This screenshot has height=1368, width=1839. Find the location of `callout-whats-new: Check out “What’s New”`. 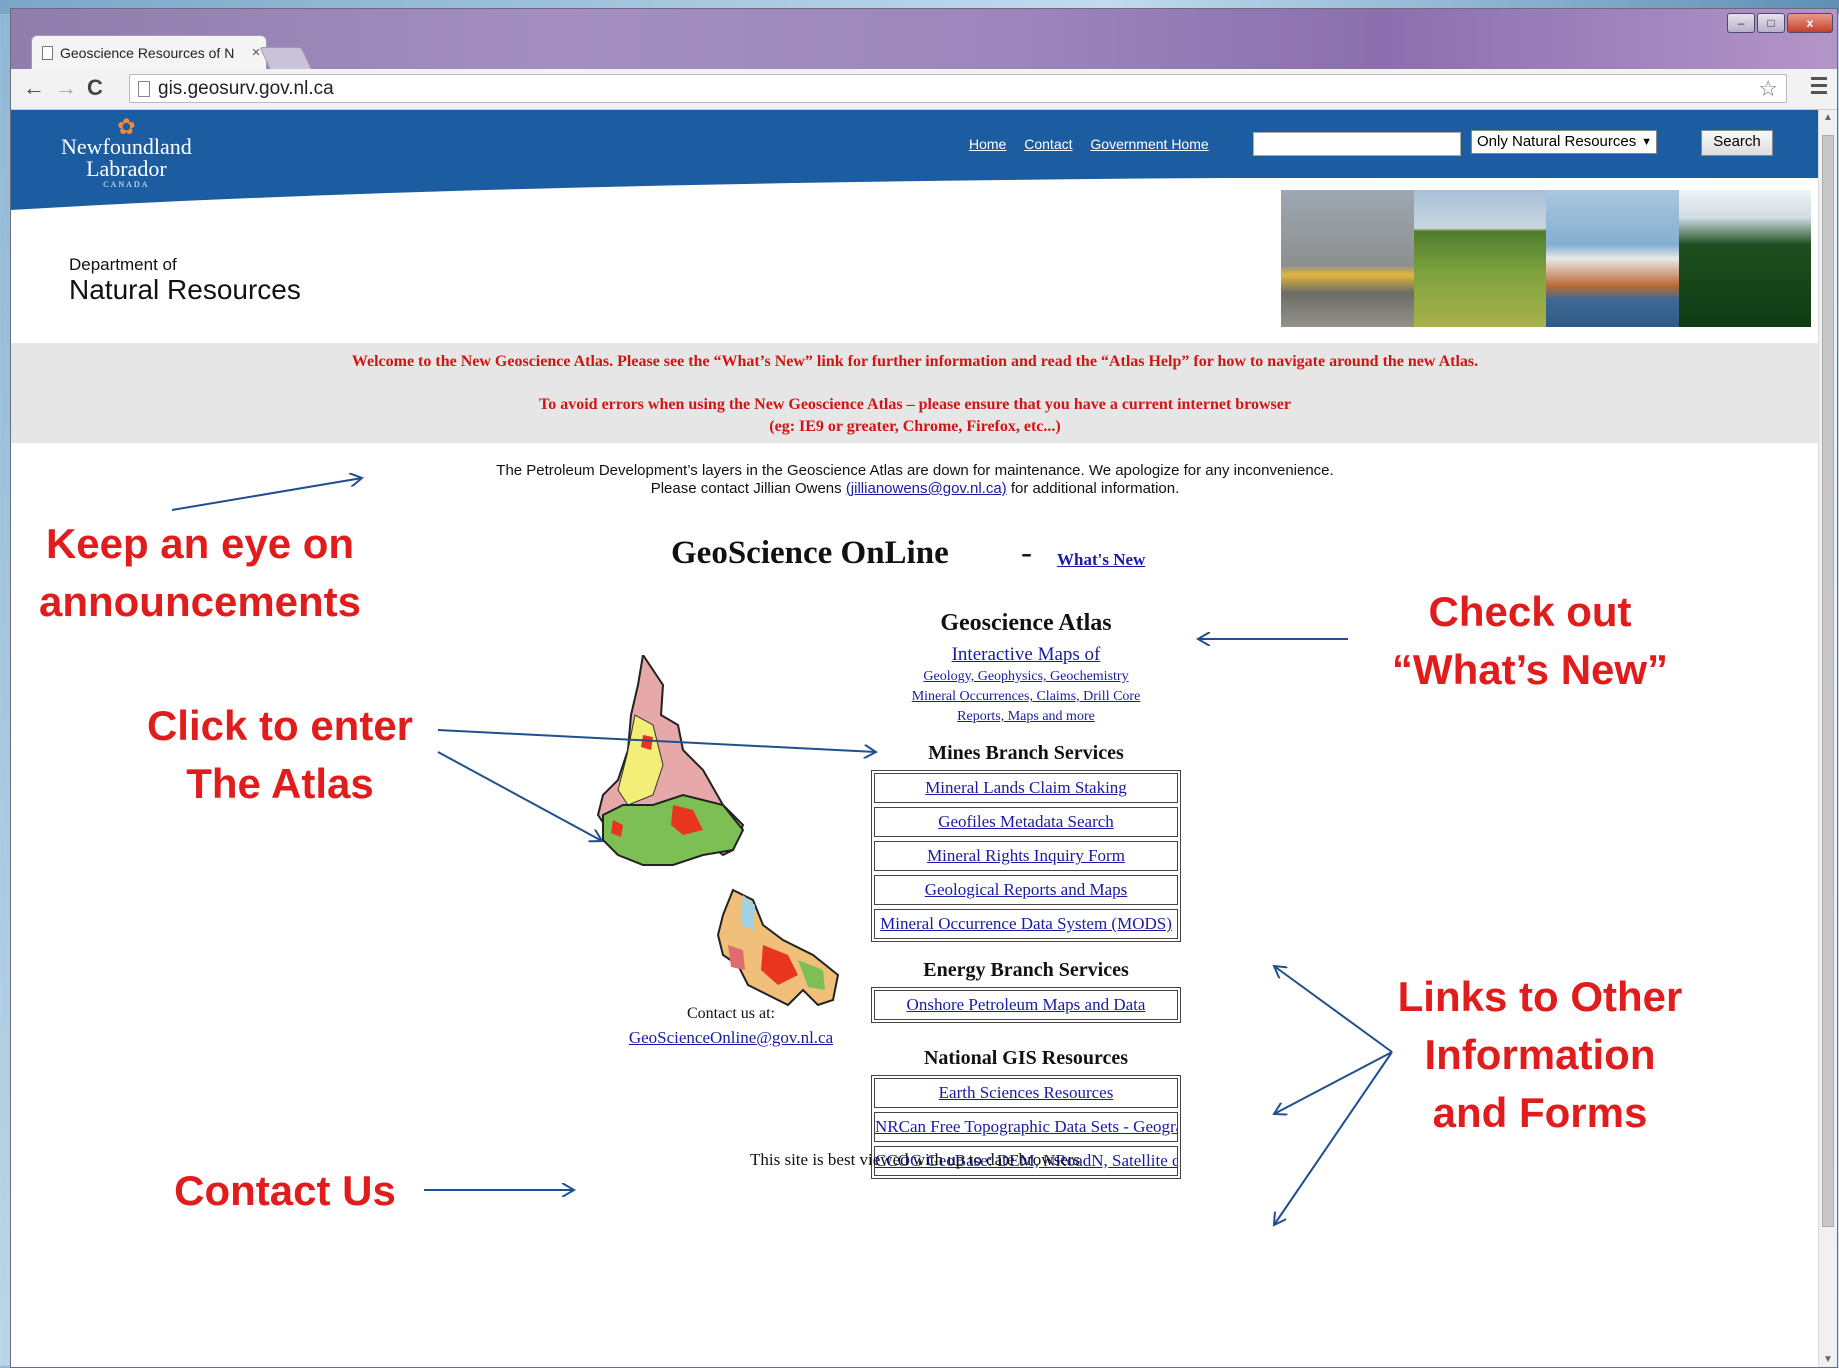

callout-whats-new: Check out “What’s New” is located at coordinates (1530, 640).